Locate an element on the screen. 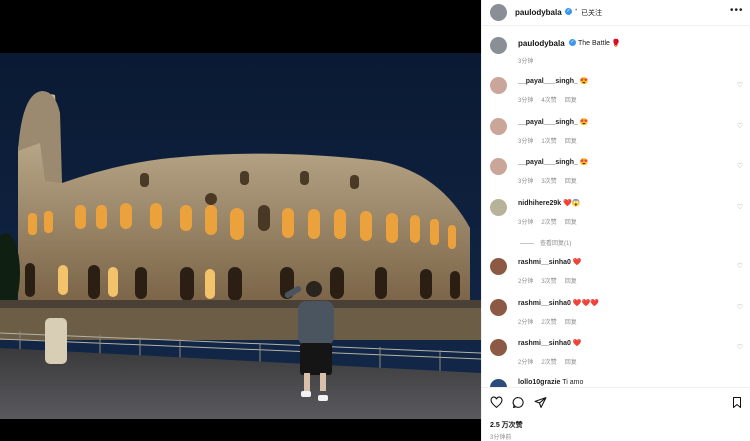  comment-item: rashmi__sinha0 ❤️ 2分钟 3次赞 回复 ♡ is located at coordinates (616, 277).